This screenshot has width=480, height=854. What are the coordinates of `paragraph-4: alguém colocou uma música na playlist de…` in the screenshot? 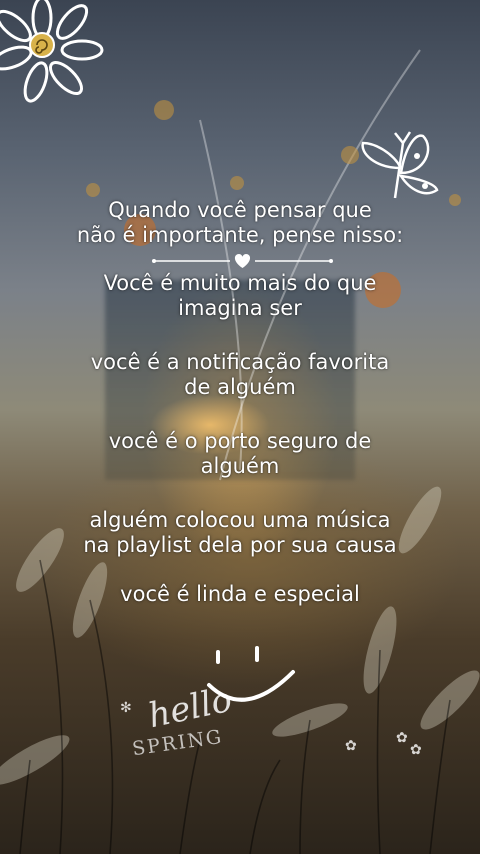 It's located at (240, 533).